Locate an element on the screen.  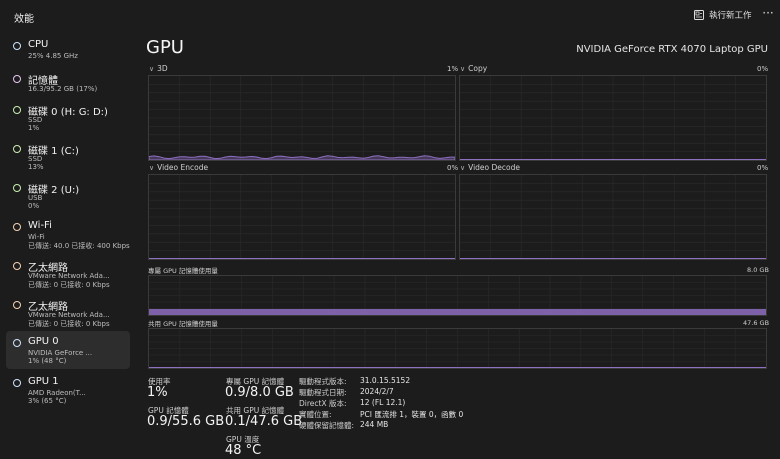
dedicated-memory-stat-value: 0.9/8.0 GB is located at coordinates (259, 392).